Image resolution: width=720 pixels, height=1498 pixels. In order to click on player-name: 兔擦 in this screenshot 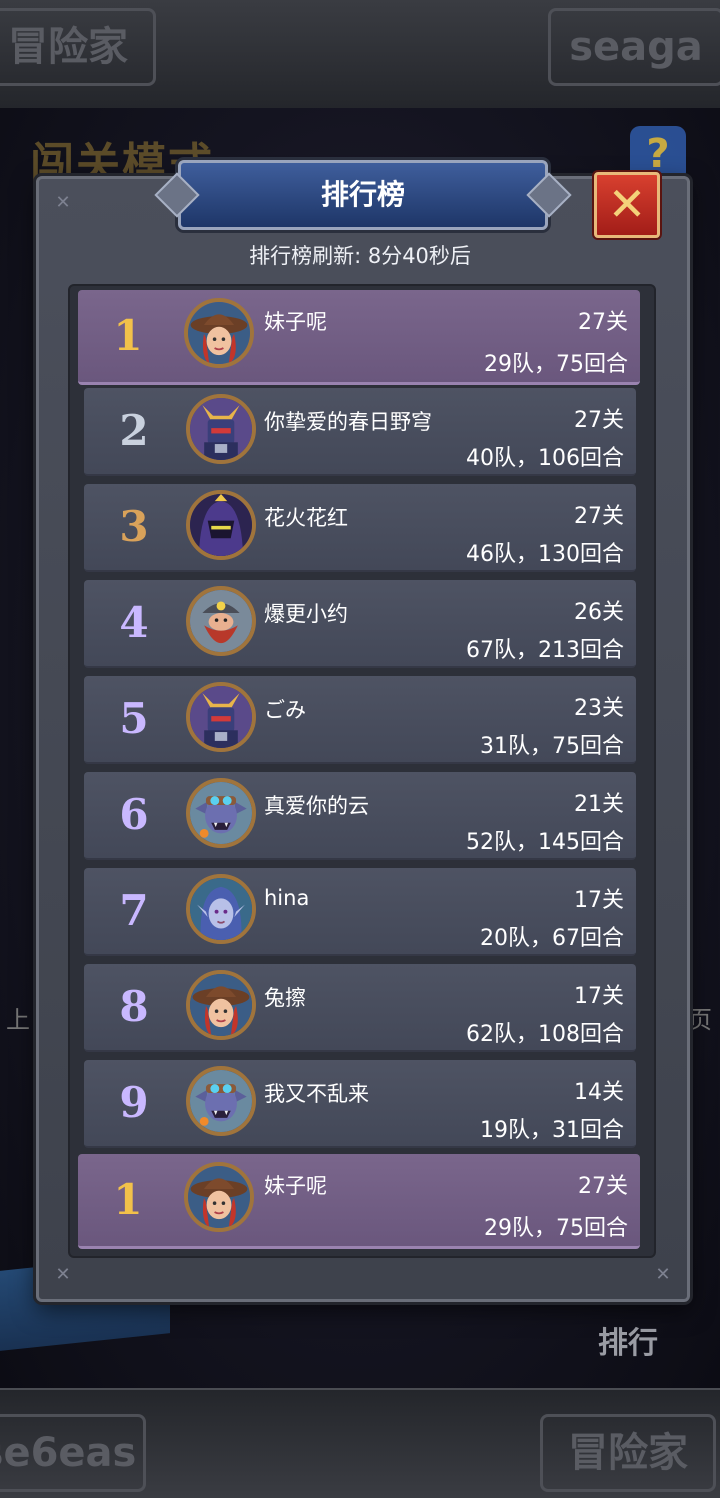, I will do `click(285, 998)`.